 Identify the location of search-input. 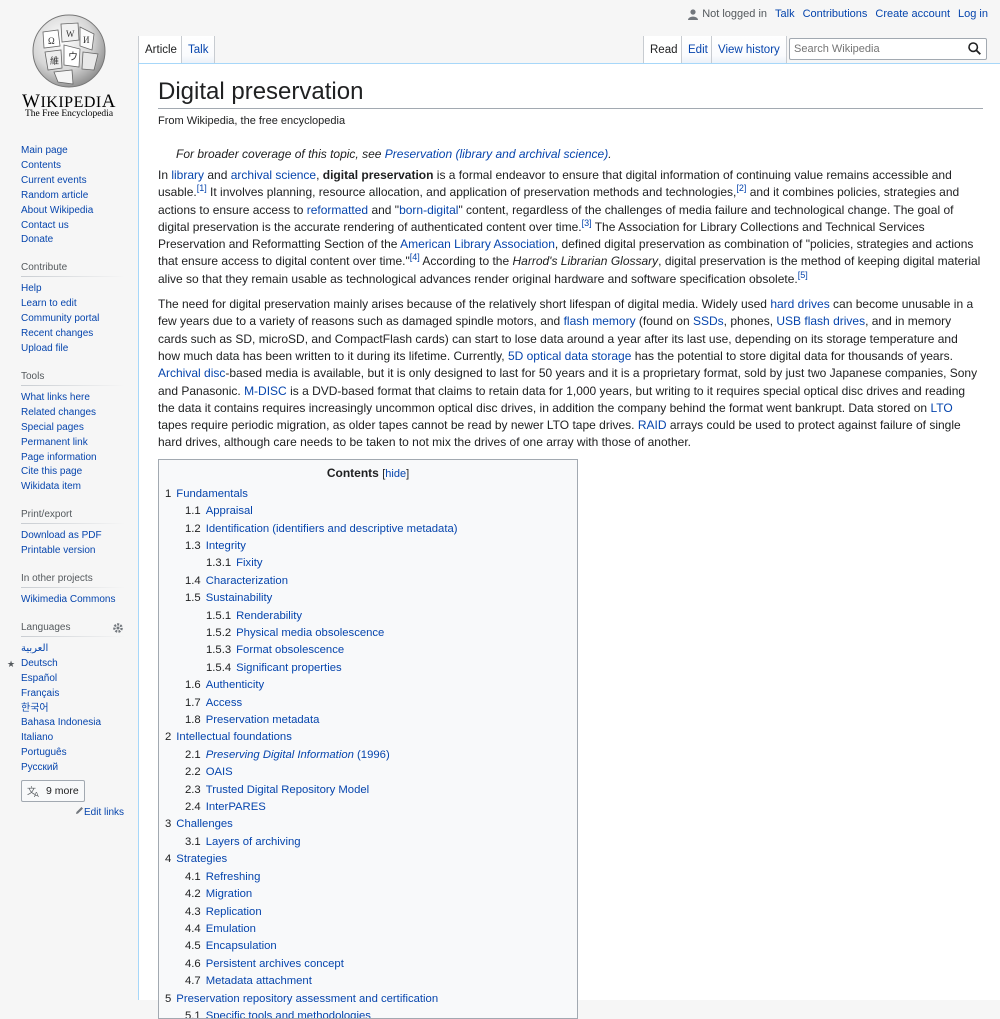
(879, 49).